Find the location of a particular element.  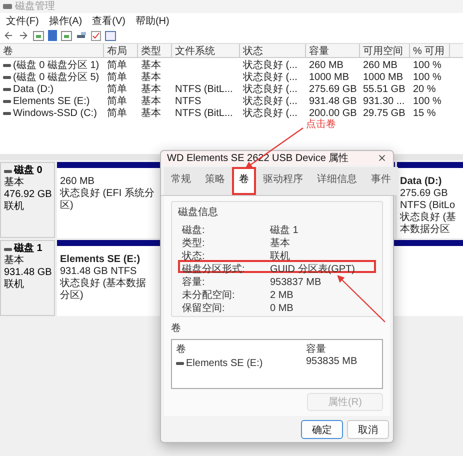

partition-title: Elements SE (E:) is located at coordinates (100, 260).